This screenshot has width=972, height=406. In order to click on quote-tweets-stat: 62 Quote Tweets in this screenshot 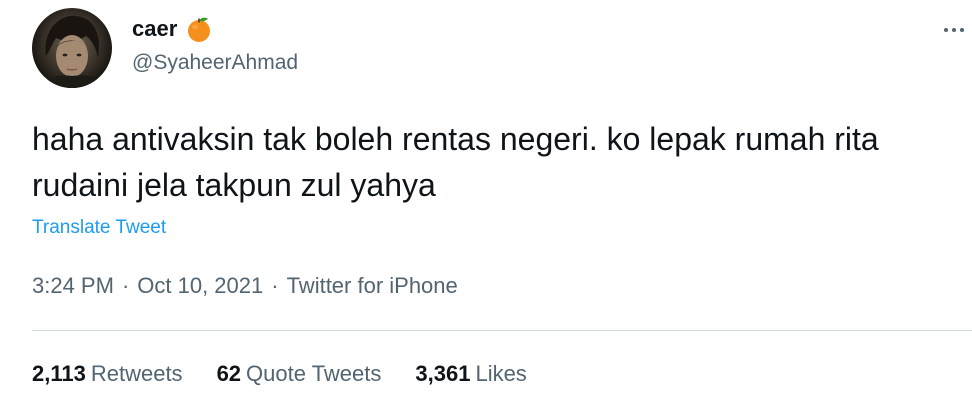, I will do `click(299, 374)`.